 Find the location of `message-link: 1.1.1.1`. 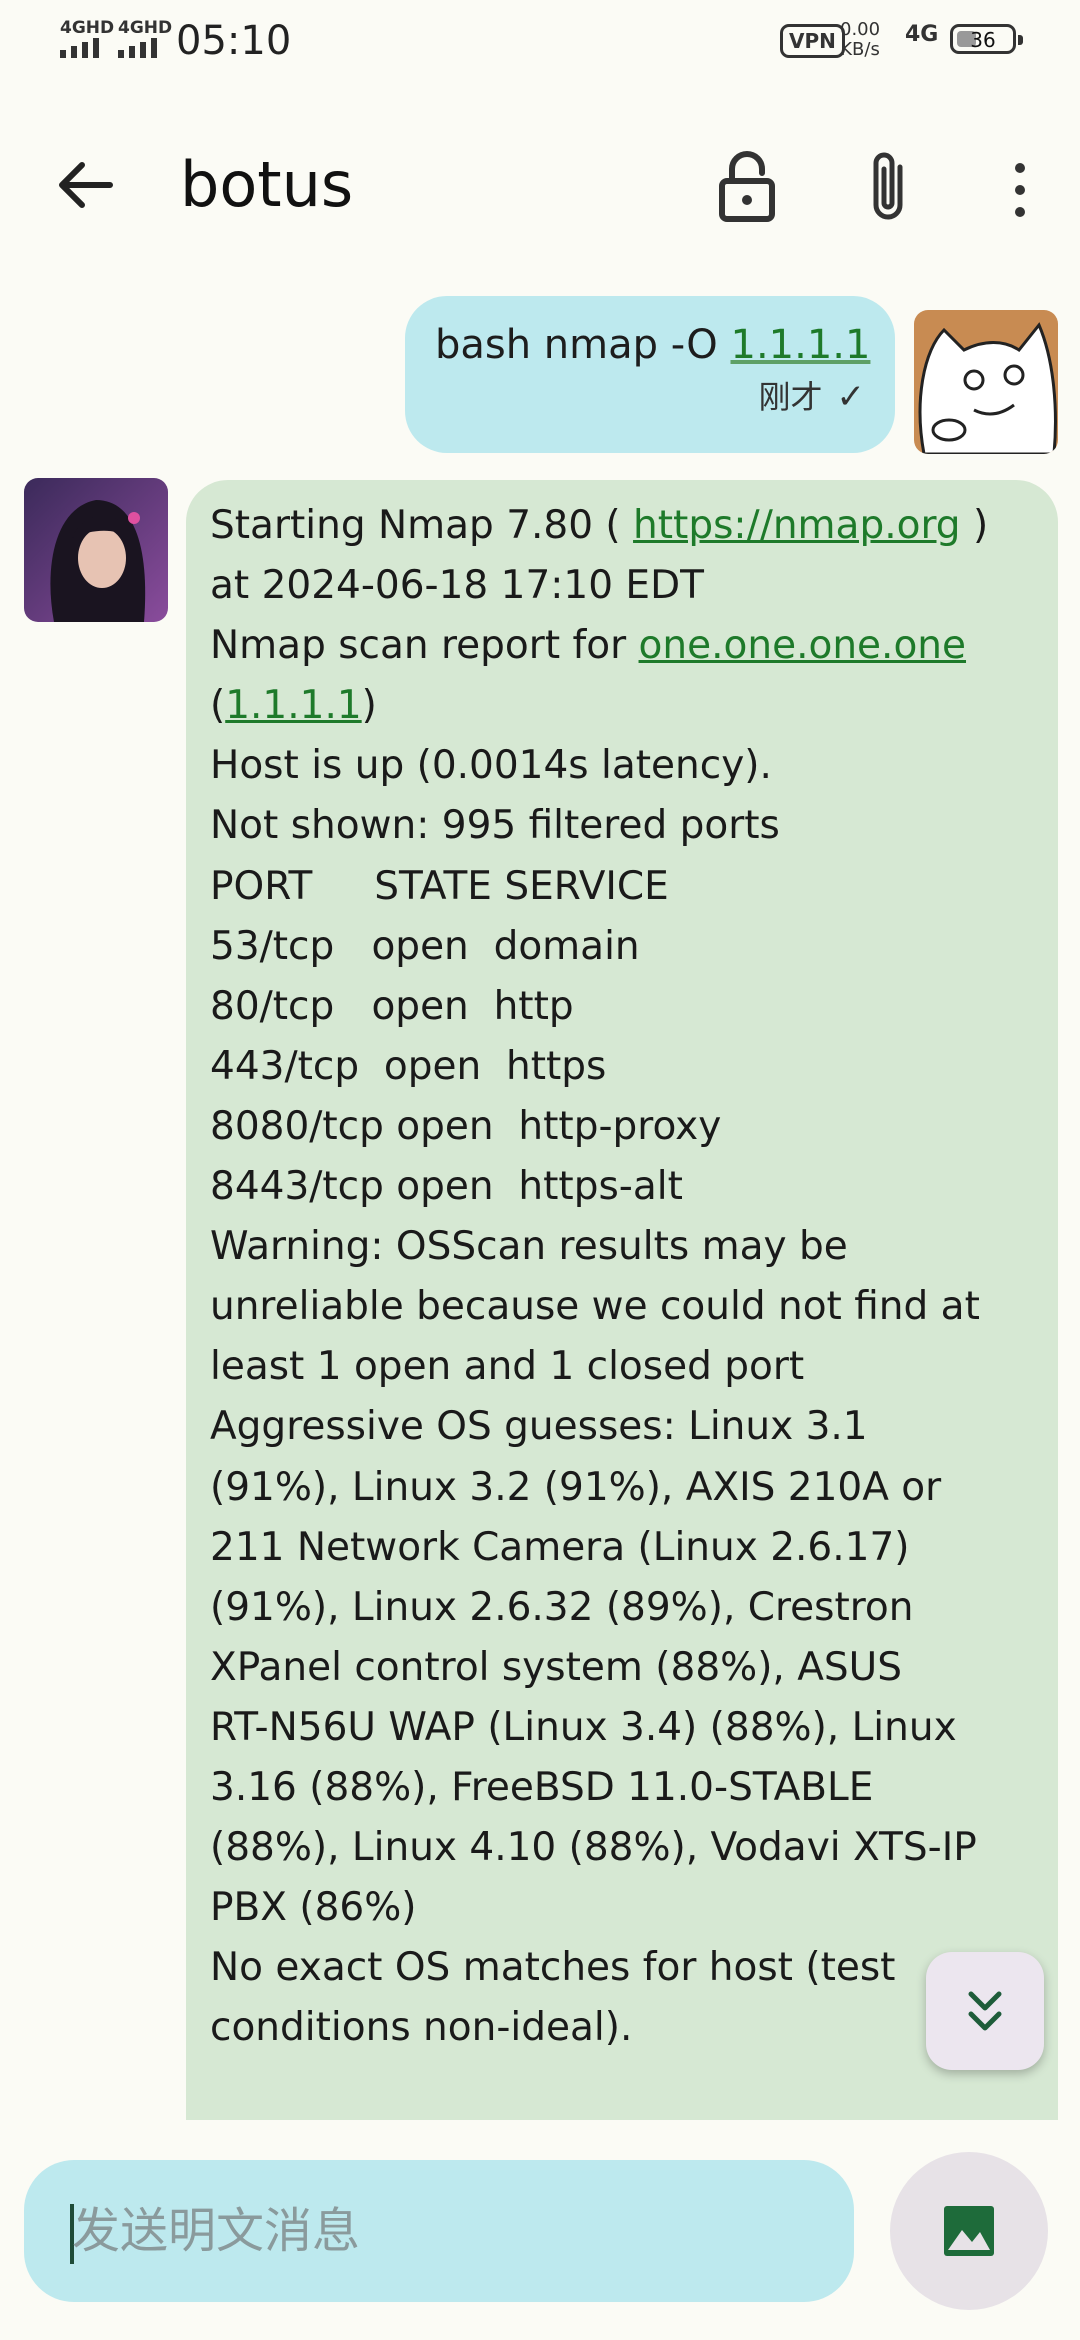

message-link: 1.1.1.1 is located at coordinates (293, 705).